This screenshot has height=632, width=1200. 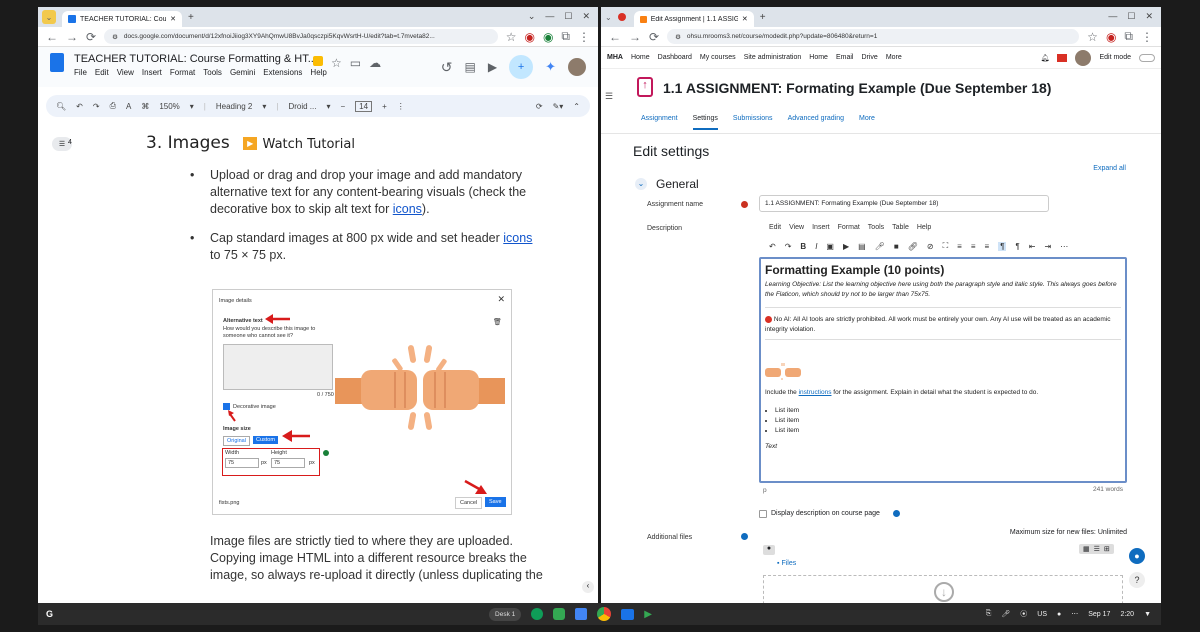 What do you see at coordinates (1086, 549) in the screenshot?
I see `grid-view-icon: ▦` at bounding box center [1086, 549].